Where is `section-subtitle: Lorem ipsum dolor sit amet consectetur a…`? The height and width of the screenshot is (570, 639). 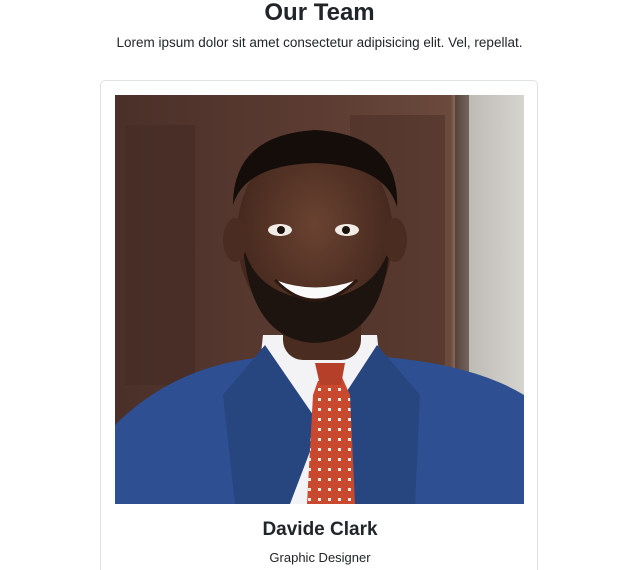
section-subtitle: Lorem ipsum dolor sit amet consectetur a… is located at coordinates (319, 42).